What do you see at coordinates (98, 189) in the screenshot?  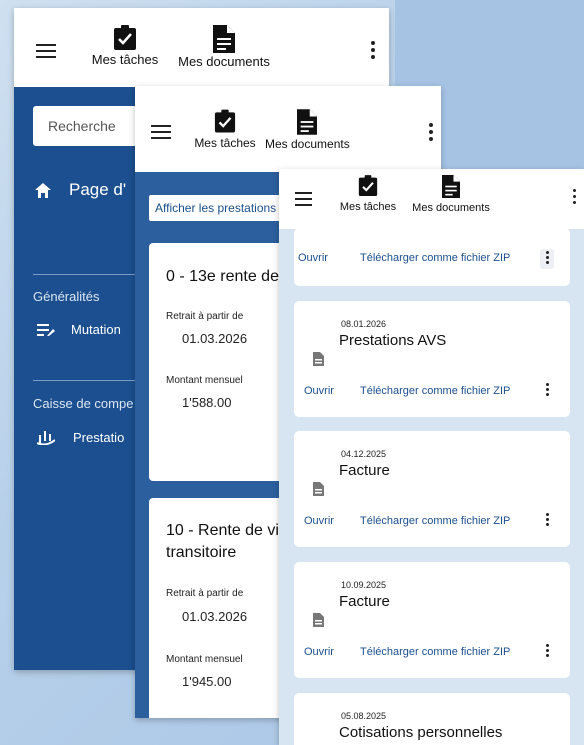 I see `sidebar-item-home-label: Page d'` at bounding box center [98, 189].